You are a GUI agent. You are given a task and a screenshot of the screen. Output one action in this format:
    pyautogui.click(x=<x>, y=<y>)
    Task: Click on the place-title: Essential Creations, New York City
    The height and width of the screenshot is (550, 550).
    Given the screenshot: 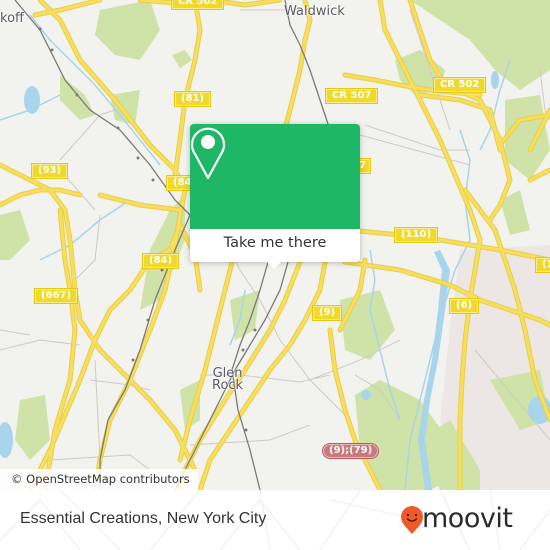 What is the action you would take?
    pyautogui.click(x=143, y=518)
    